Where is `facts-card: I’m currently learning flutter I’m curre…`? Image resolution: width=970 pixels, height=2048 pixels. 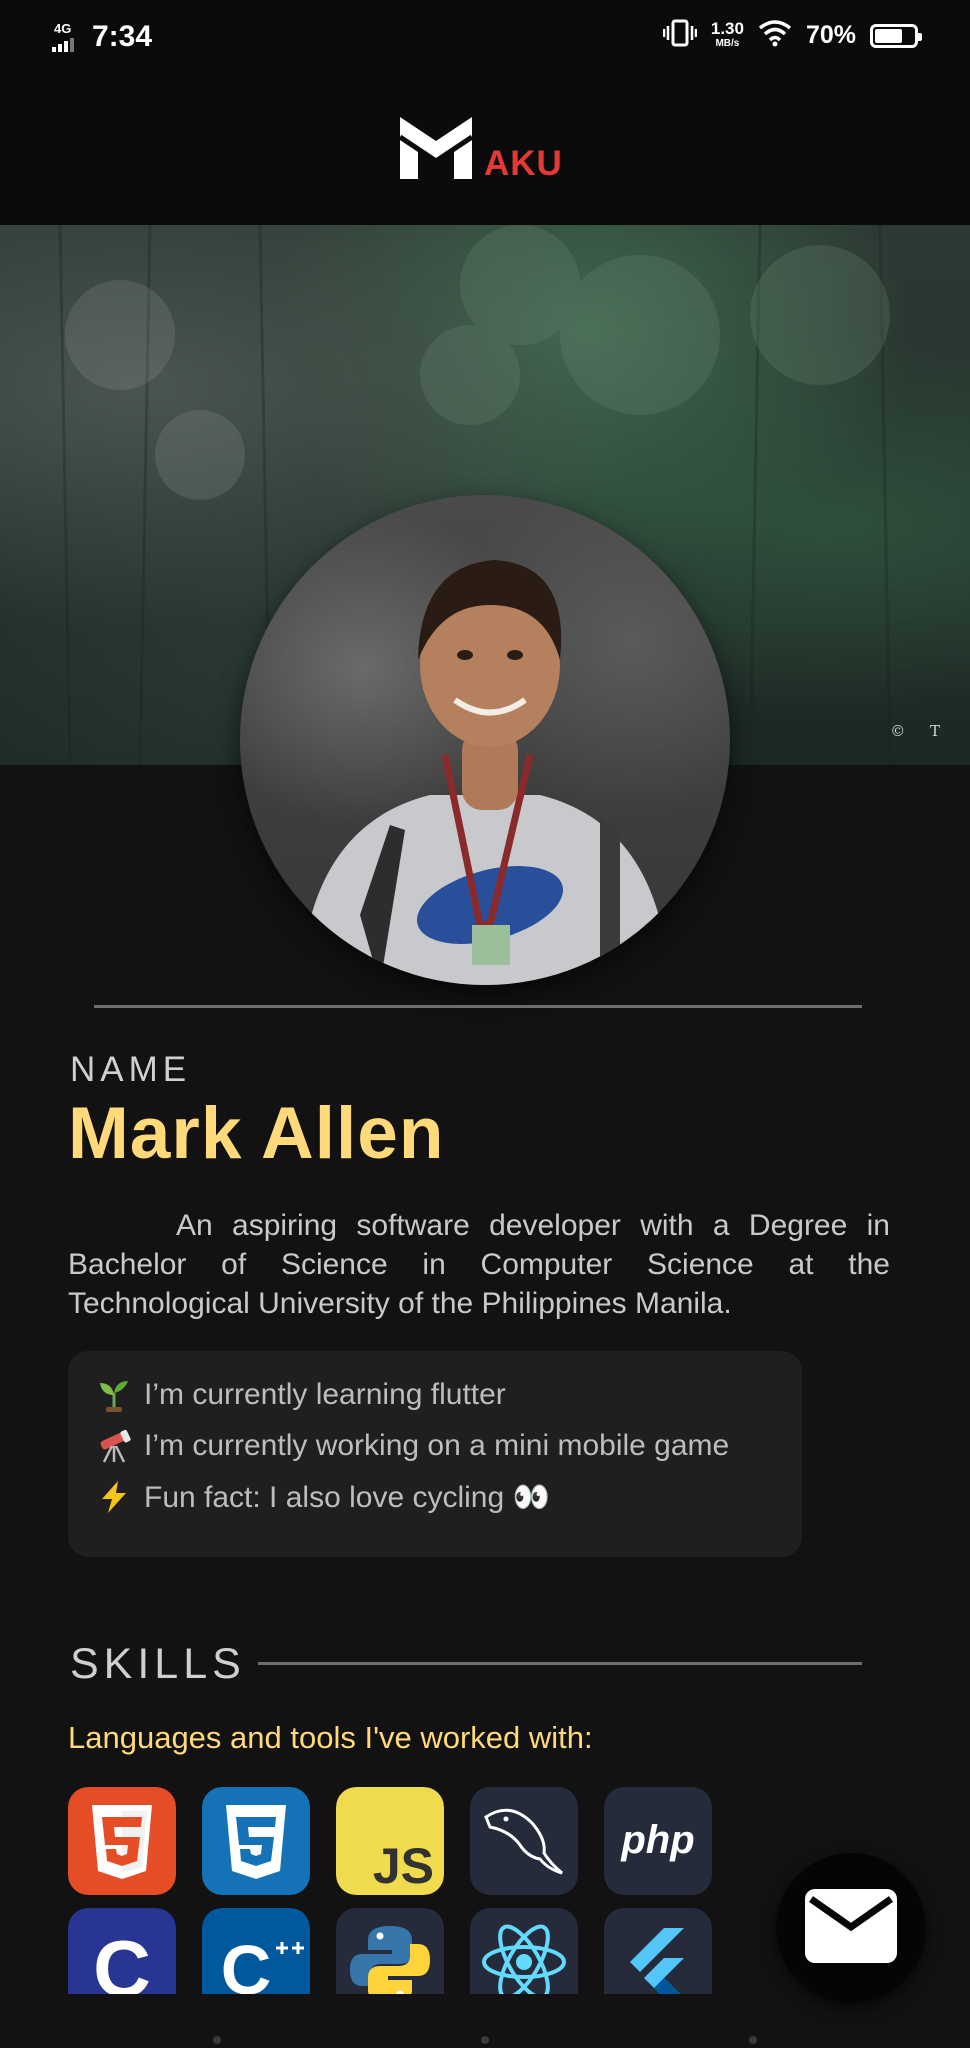 facts-card: I’m currently learning flutter I’m curre… is located at coordinates (435, 1454).